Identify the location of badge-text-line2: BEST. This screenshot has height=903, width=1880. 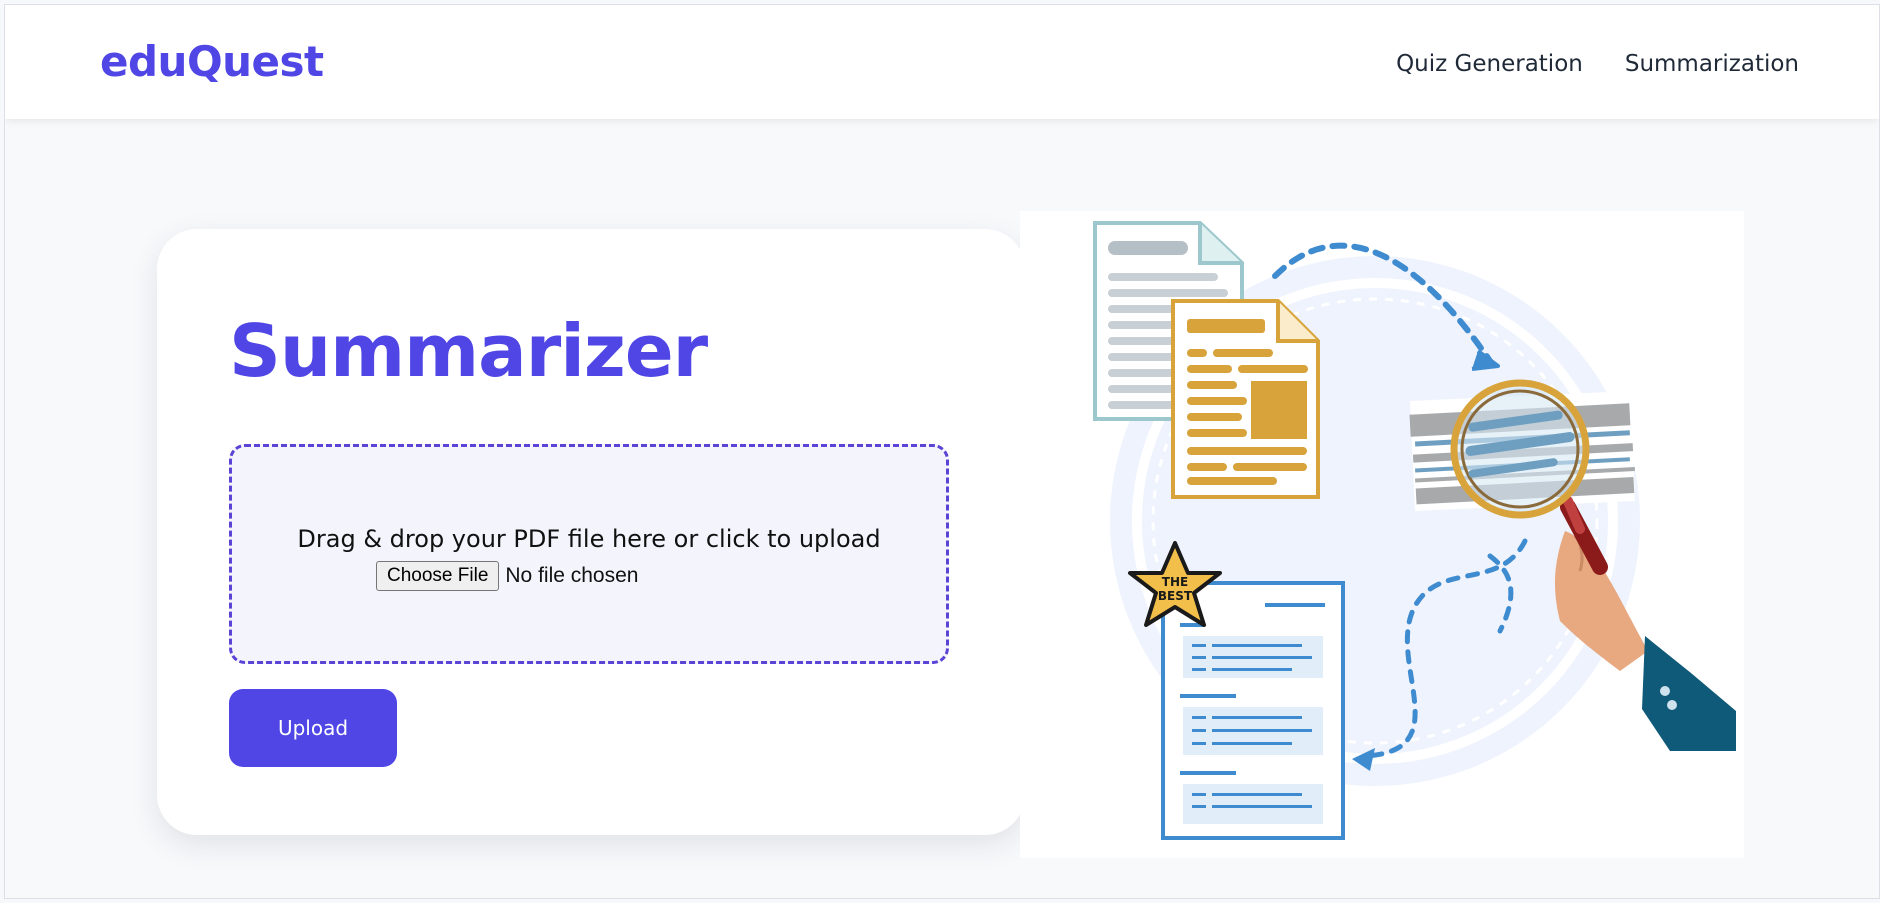
(1175, 596).